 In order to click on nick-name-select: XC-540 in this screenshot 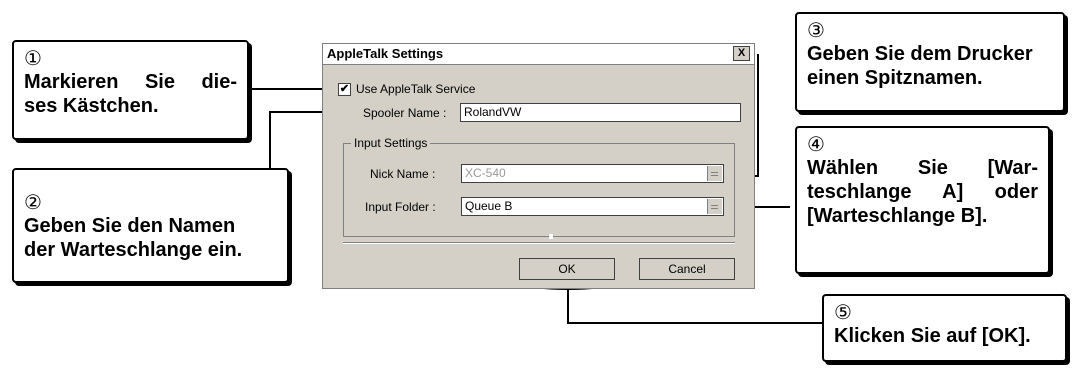, I will do `click(592, 173)`.